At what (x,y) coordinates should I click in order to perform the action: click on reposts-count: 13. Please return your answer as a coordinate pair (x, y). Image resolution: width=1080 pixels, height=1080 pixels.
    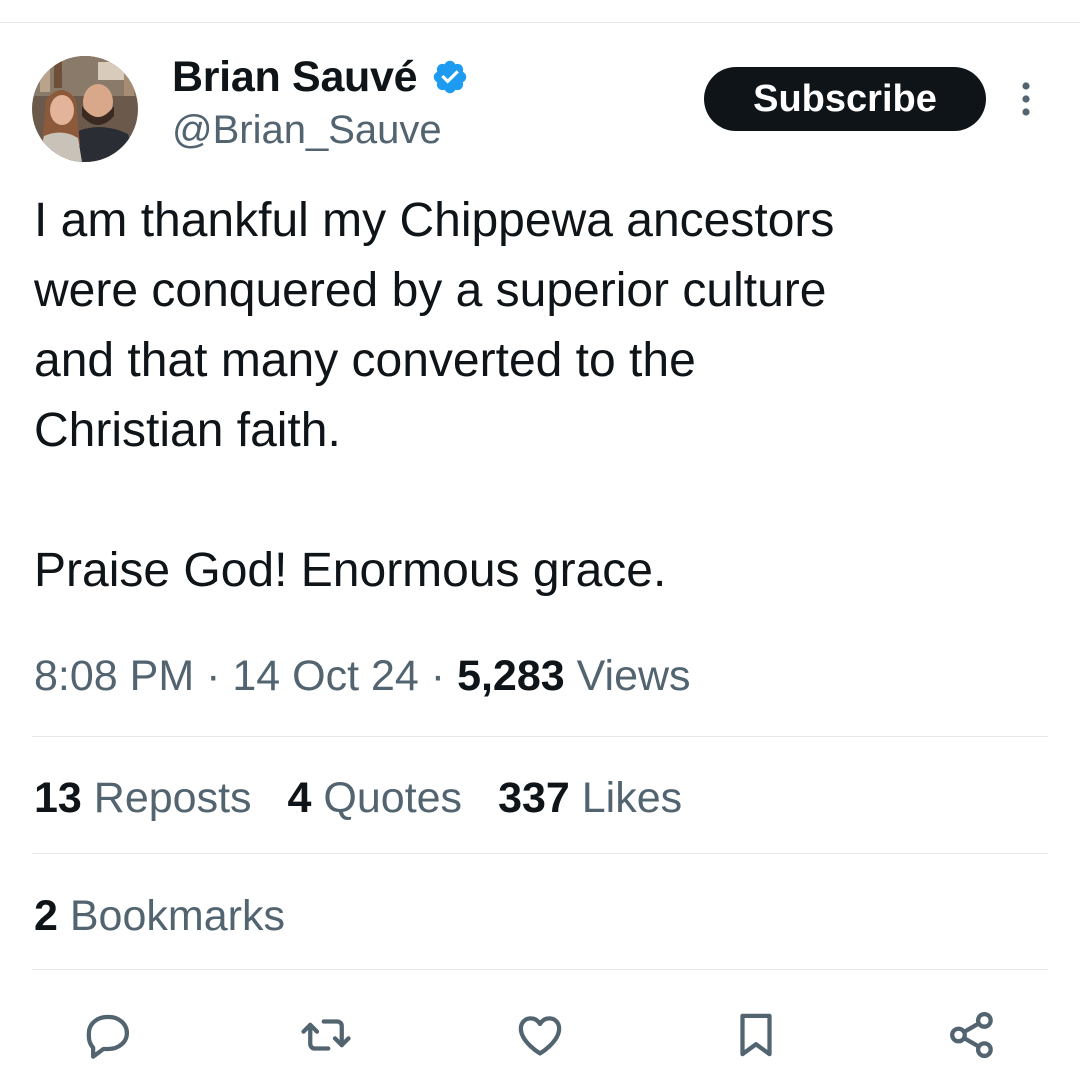
    Looking at the image, I should click on (58, 798).